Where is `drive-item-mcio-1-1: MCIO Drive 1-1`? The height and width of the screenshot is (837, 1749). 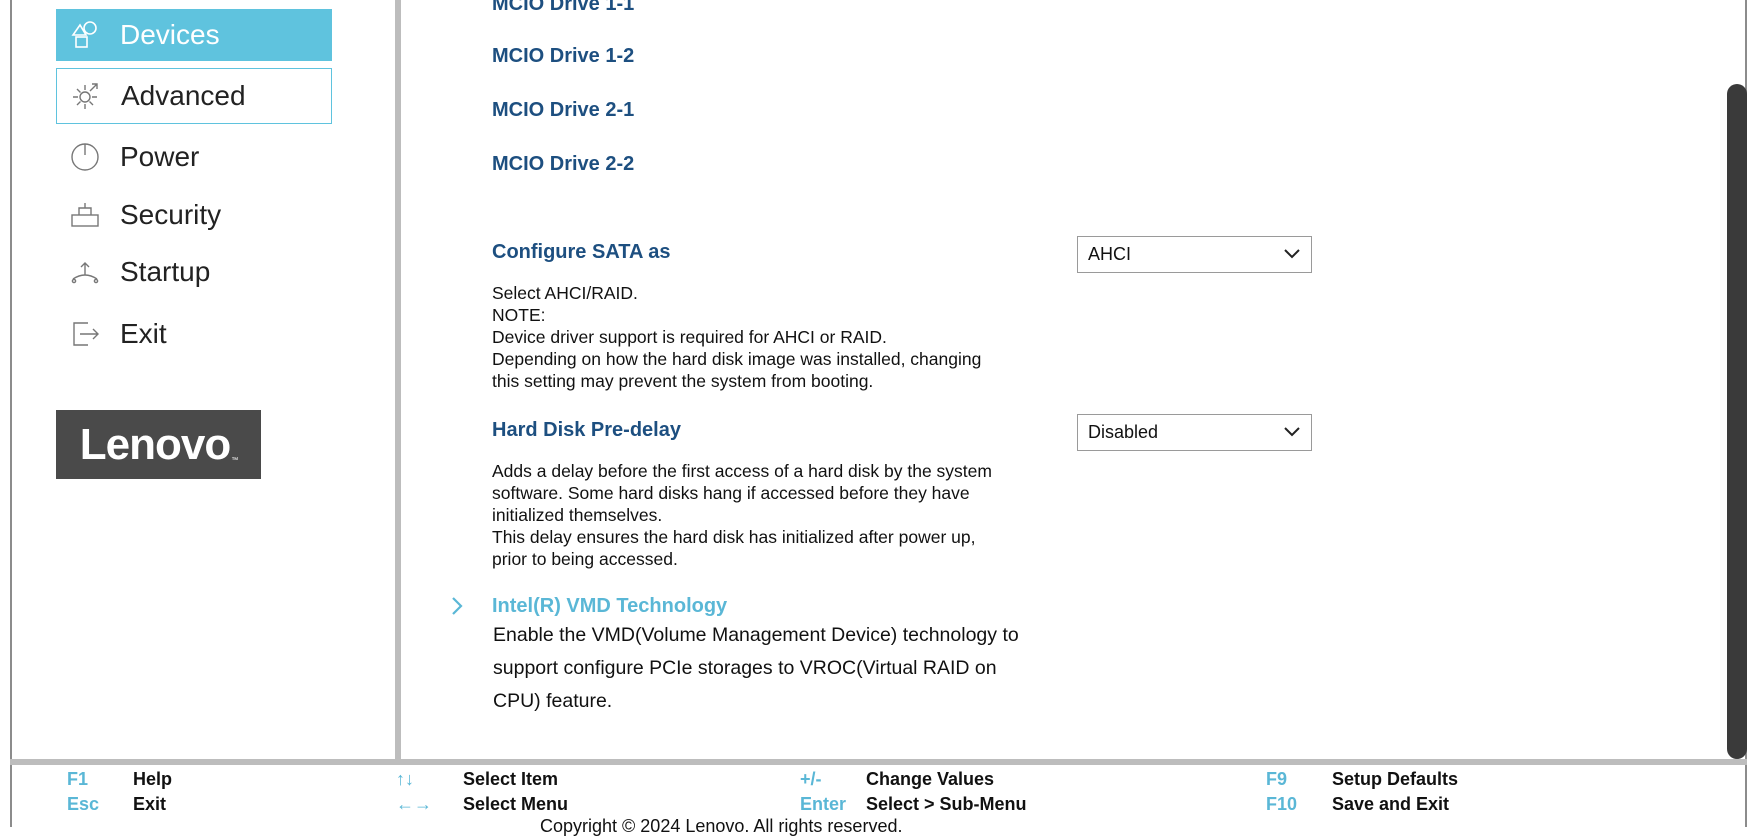
drive-item-mcio-1-1: MCIO Drive 1-1 is located at coordinates (563, 8).